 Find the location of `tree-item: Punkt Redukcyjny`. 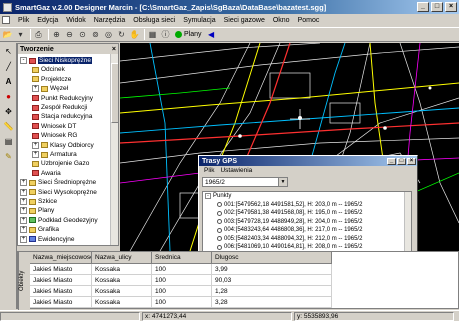

tree-item: Punkt Redukcyjny is located at coordinates (62, 98).